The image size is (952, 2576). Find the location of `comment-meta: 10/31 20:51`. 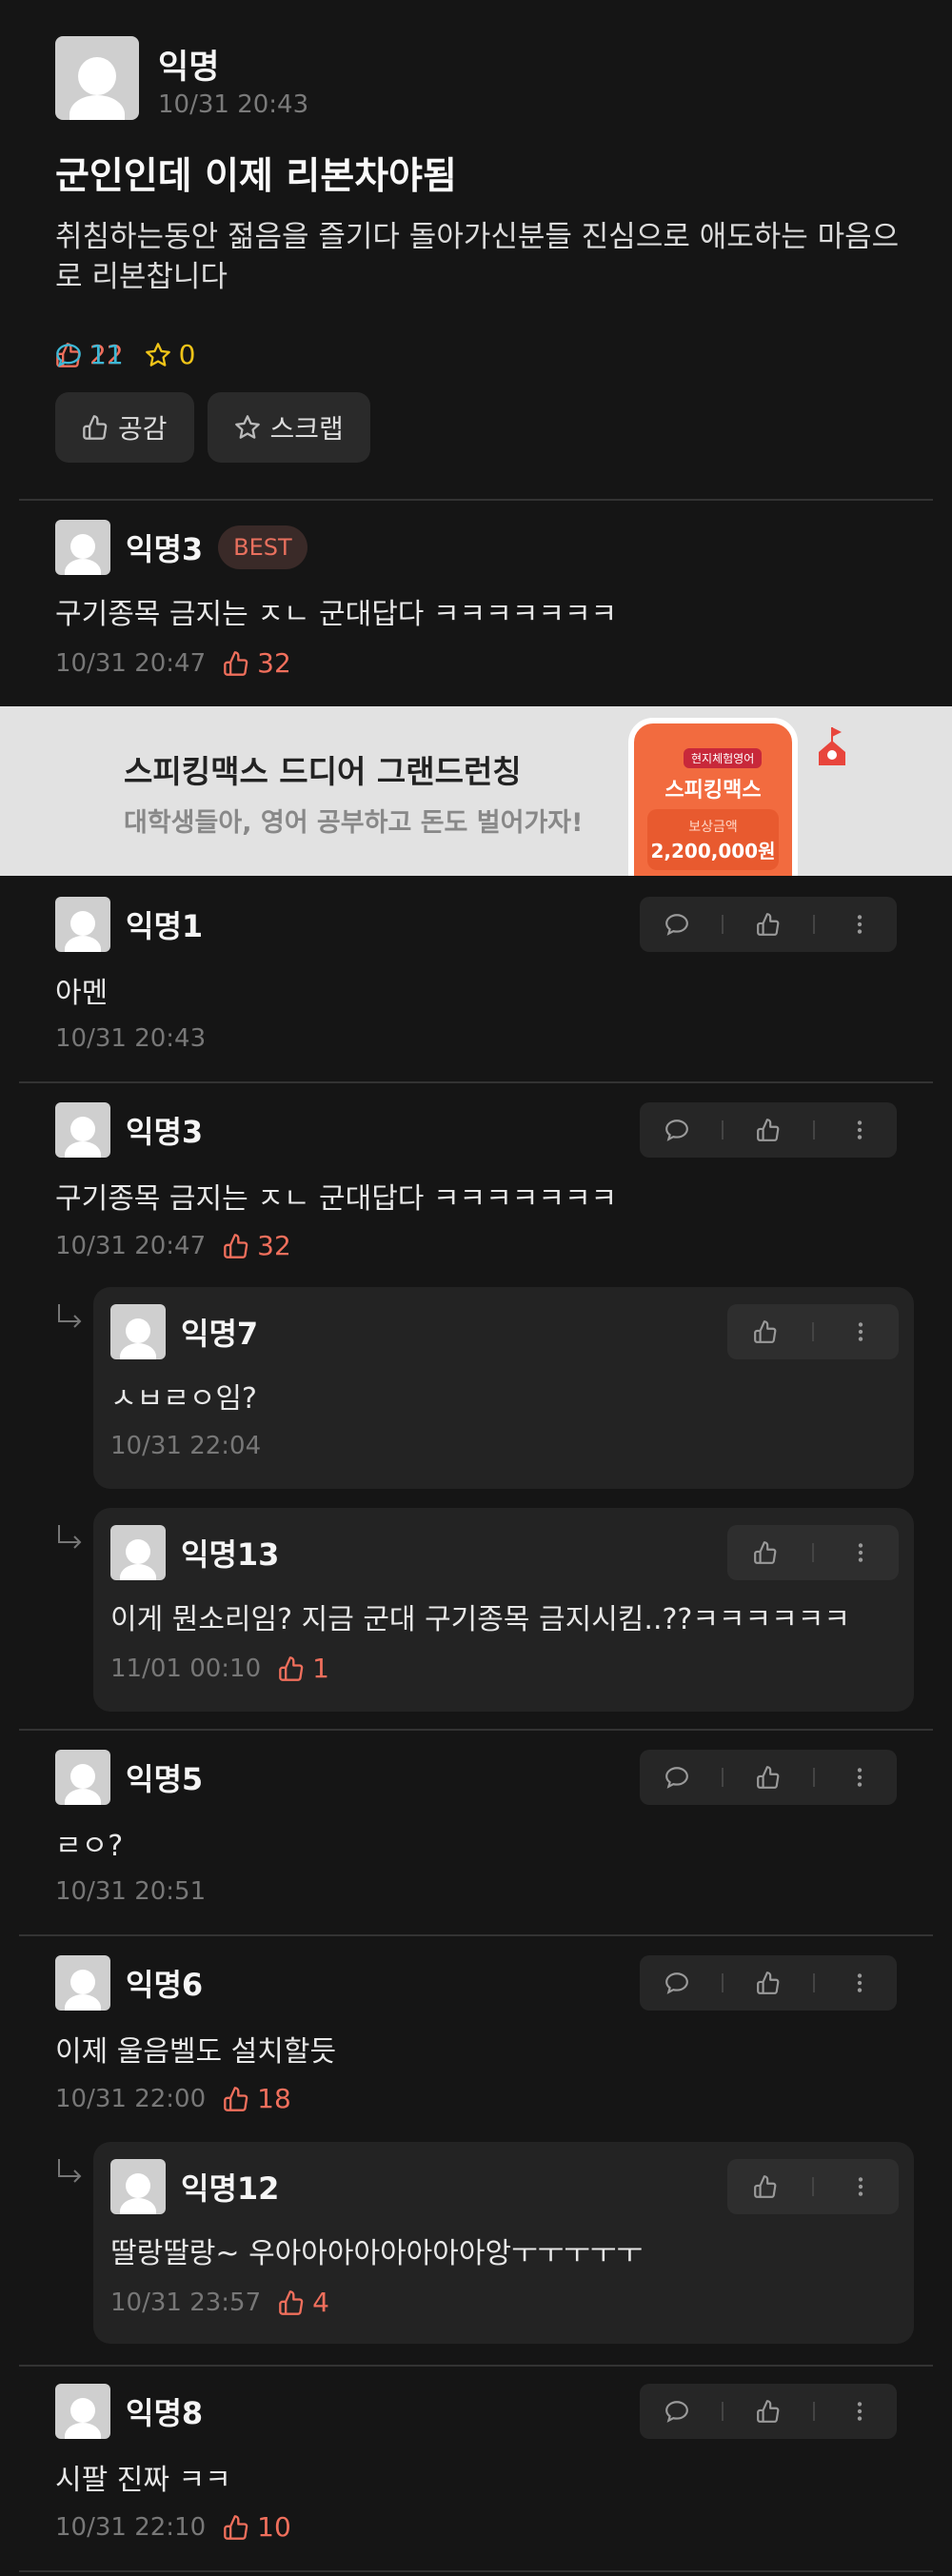

comment-meta: 10/31 20:51 is located at coordinates (130, 1891).